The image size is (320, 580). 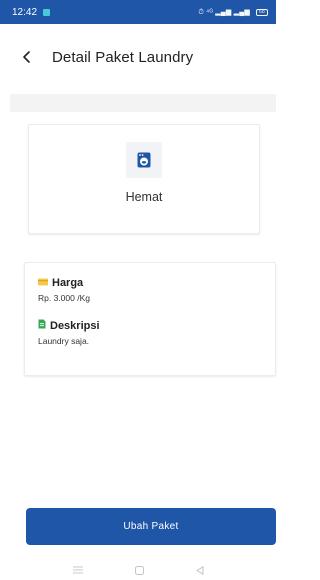 I want to click on status-right: ⏱ ⁴ᴳ ▂▄▆ ▂▄▆ 68, so click(x=233, y=12).